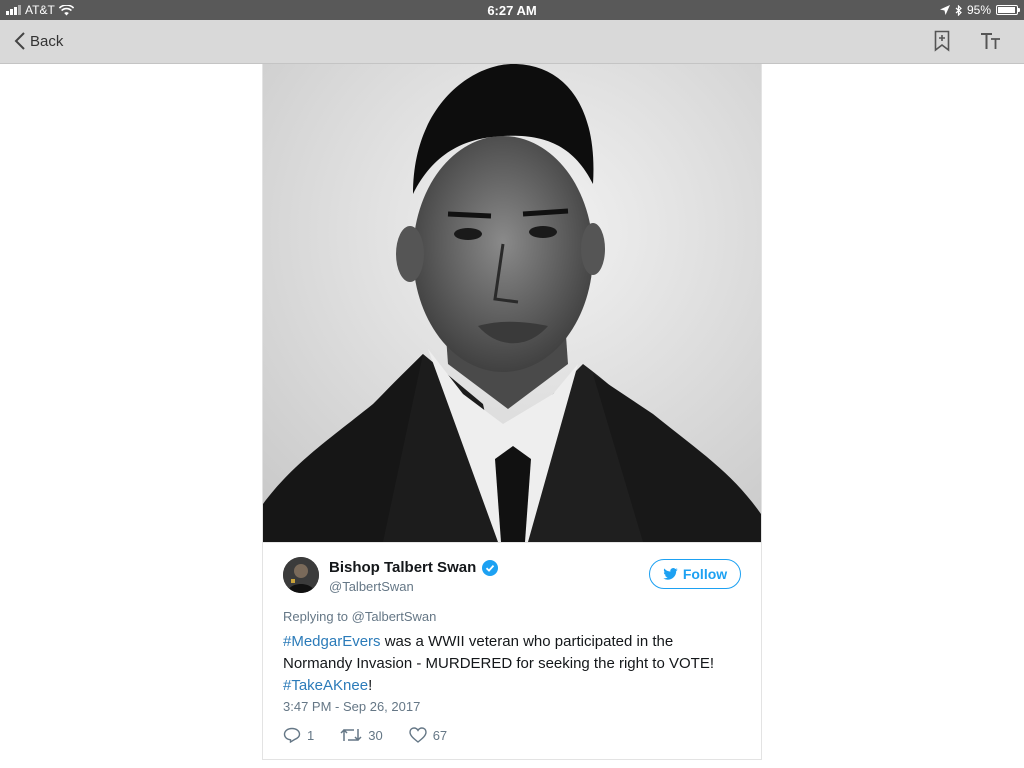  Describe the element at coordinates (942, 43) in the screenshot. I see `bookmark-add-icon` at that location.